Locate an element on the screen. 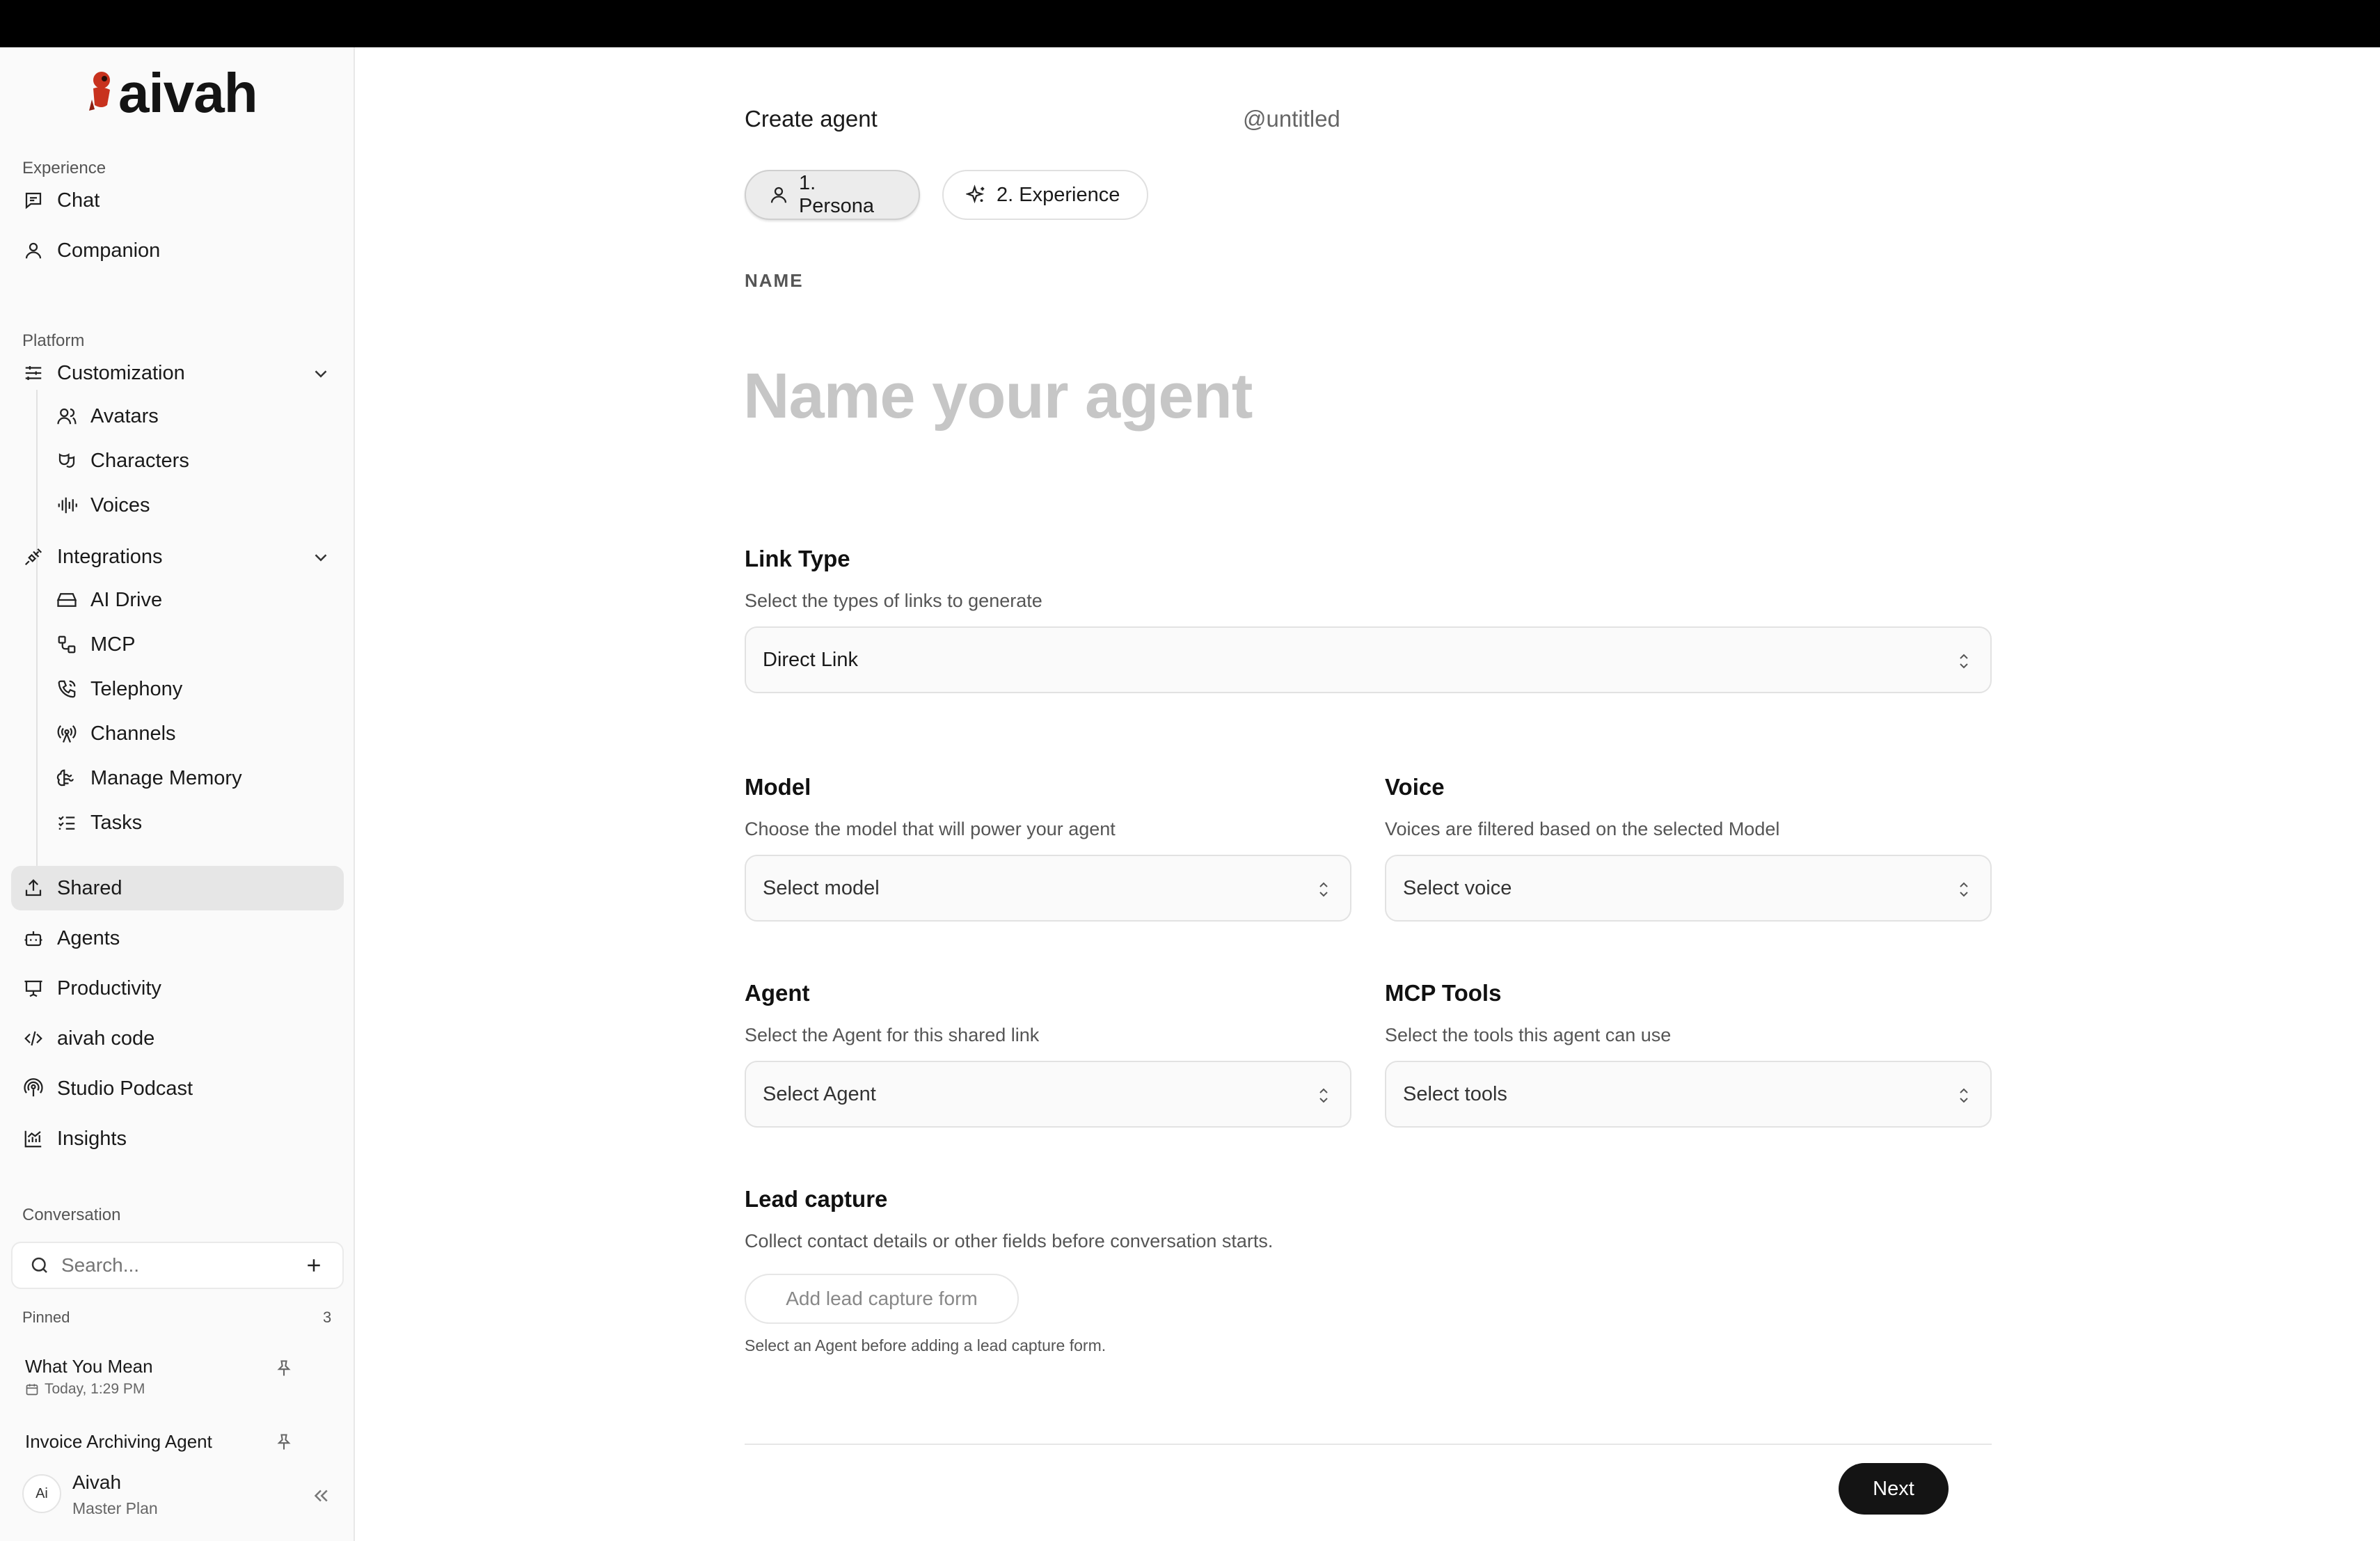  sidebar-item-label: Manage Memory is located at coordinates (166, 777).